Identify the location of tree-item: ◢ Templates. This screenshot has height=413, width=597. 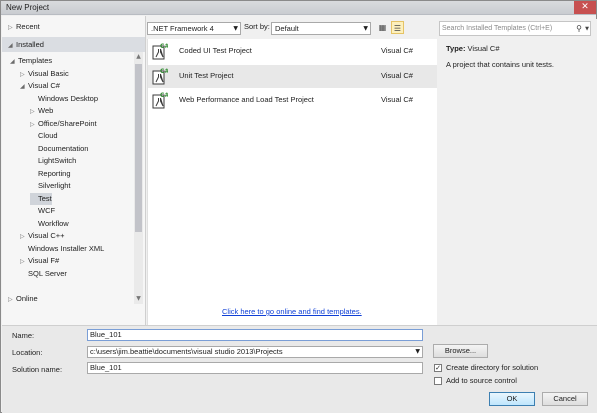
(31, 61).